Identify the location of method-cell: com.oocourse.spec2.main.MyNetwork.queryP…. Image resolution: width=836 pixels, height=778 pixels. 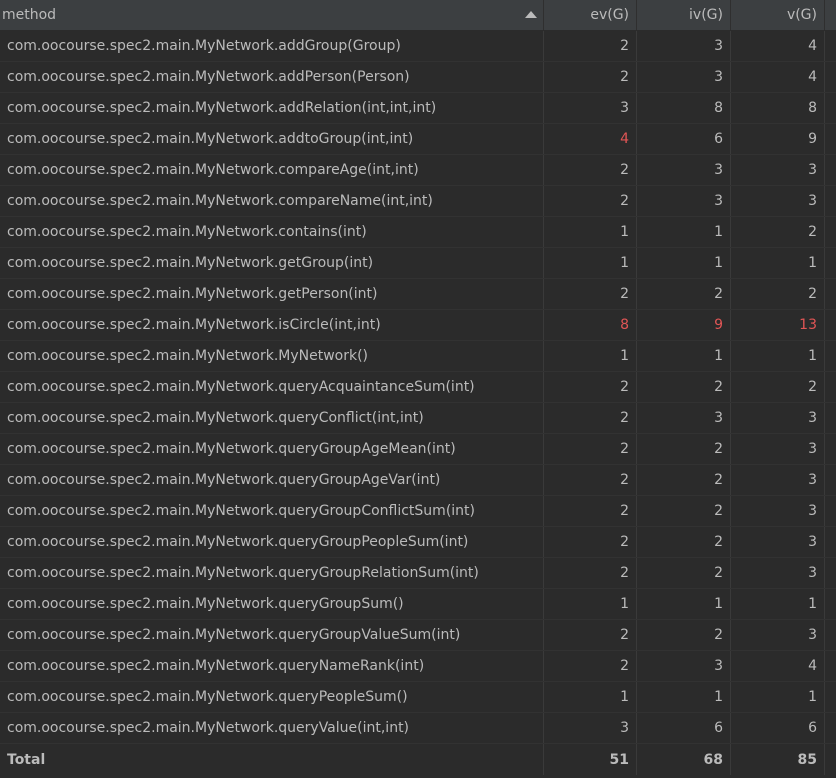
(272, 697).